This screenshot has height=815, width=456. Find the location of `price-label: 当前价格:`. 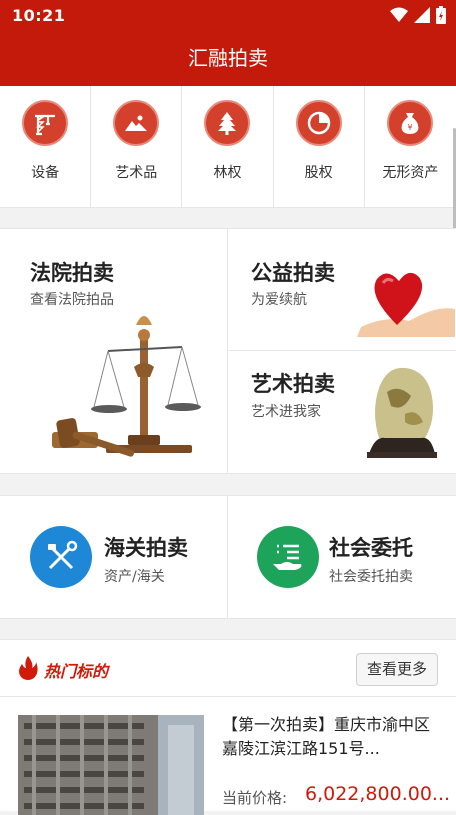

price-label: 当前价格: is located at coordinates (255, 798).